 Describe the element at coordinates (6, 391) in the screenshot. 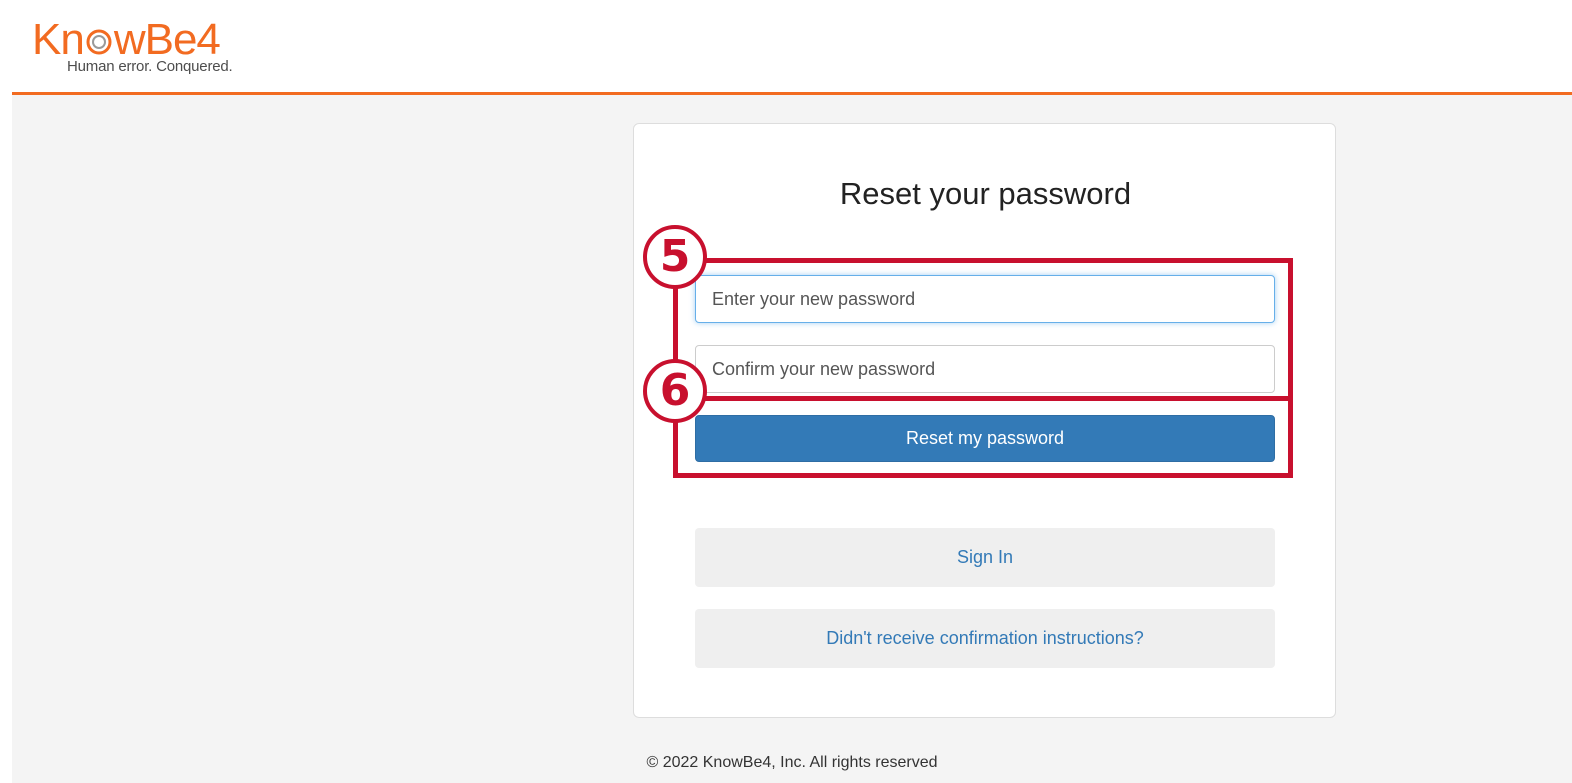

I see `left-edge` at that location.